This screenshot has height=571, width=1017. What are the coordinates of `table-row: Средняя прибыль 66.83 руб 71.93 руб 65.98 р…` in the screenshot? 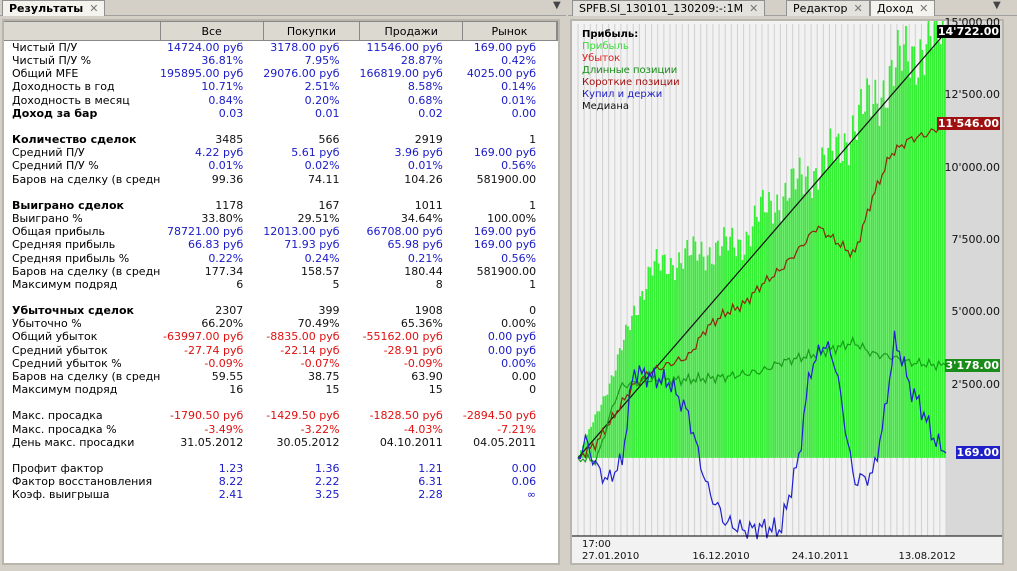 It's located at (281, 244).